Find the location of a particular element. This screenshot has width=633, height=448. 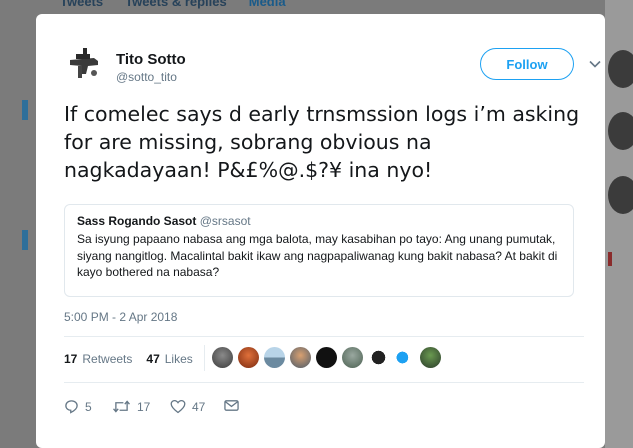

tweet-stats: 17 Retweets 47 Likes is located at coordinates (128, 359).